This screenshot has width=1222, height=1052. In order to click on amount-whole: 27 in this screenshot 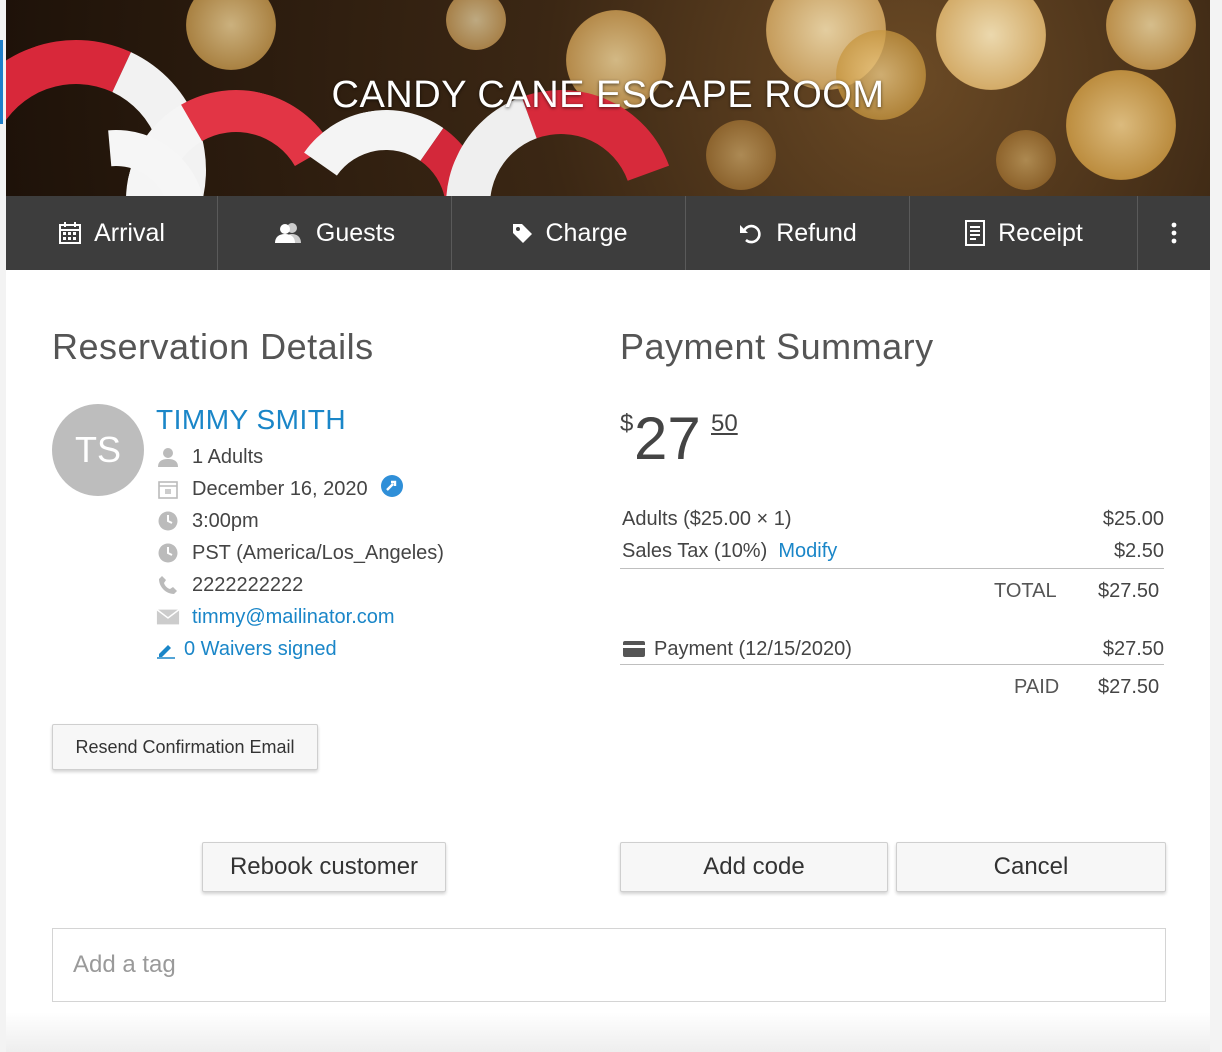, I will do `click(667, 438)`.